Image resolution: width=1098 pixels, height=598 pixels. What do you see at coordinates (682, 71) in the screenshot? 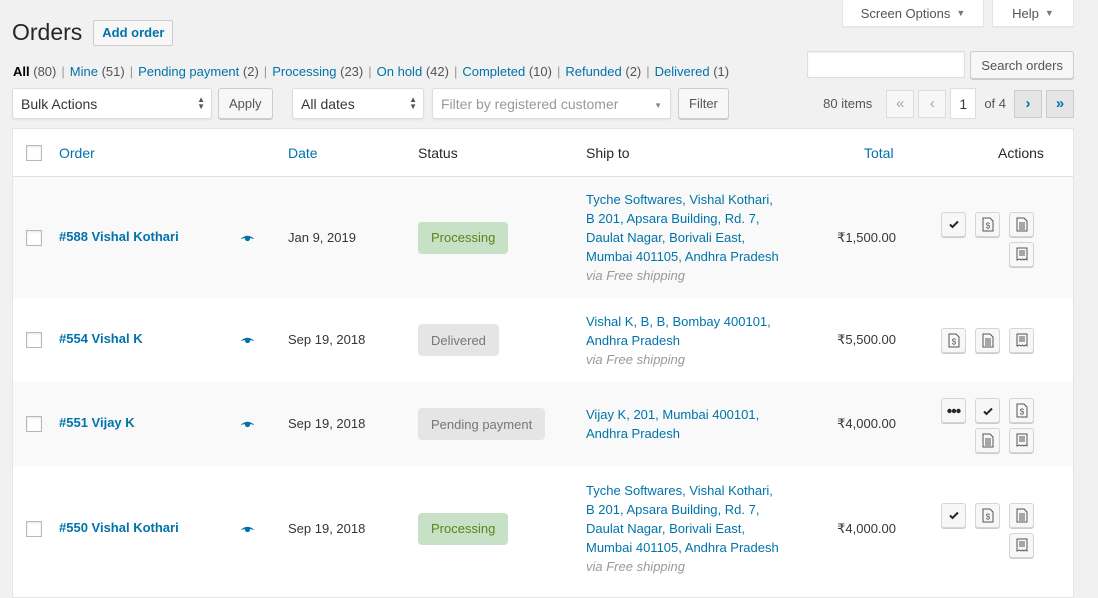
I see `view-link: Delivered` at bounding box center [682, 71].